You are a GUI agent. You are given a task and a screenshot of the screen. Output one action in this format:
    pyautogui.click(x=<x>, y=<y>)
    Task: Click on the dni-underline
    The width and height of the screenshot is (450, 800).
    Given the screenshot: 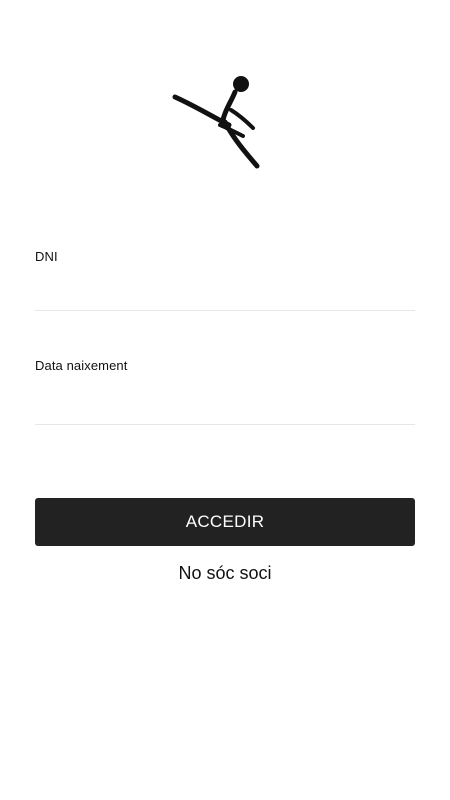 What is the action you would take?
    pyautogui.click(x=225, y=310)
    